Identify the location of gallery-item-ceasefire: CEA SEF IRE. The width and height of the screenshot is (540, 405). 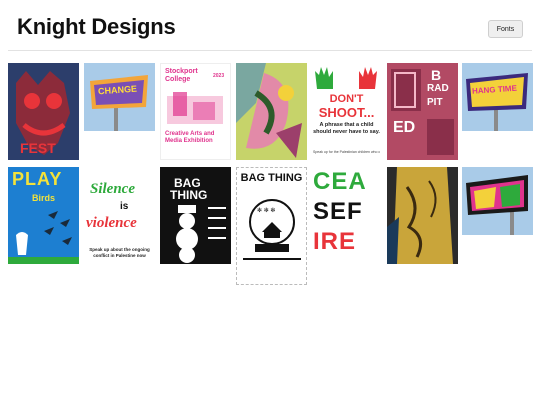
(346, 215).